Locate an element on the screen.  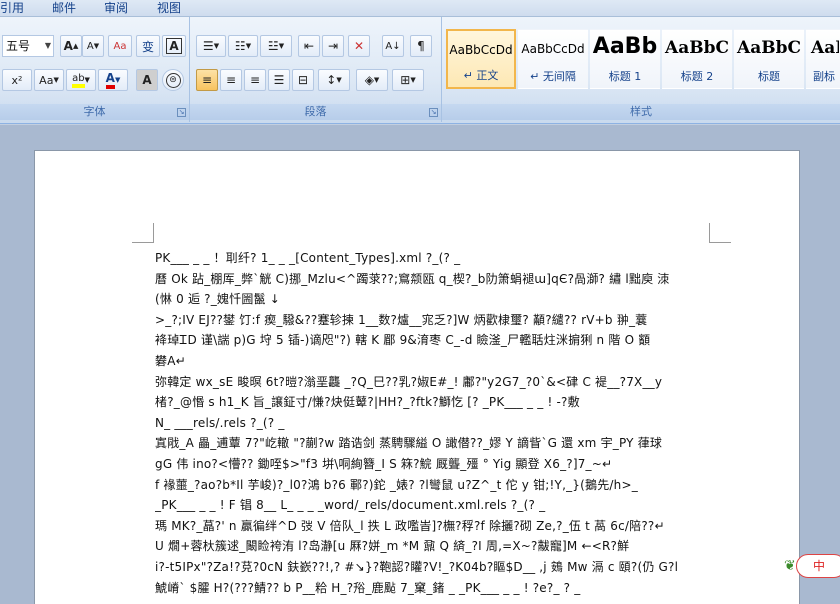
chinese-layout-icon: ✕ is located at coordinates (359, 46).